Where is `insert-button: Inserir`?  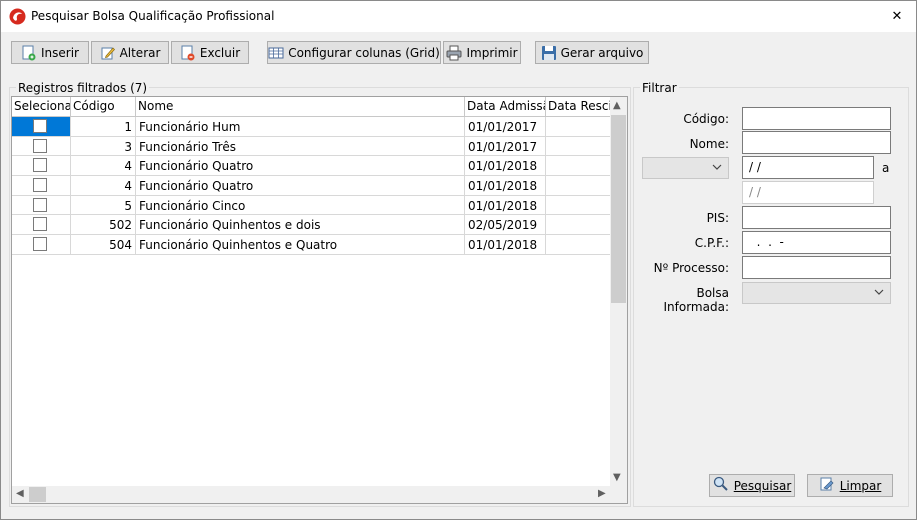 insert-button: Inserir is located at coordinates (50, 52).